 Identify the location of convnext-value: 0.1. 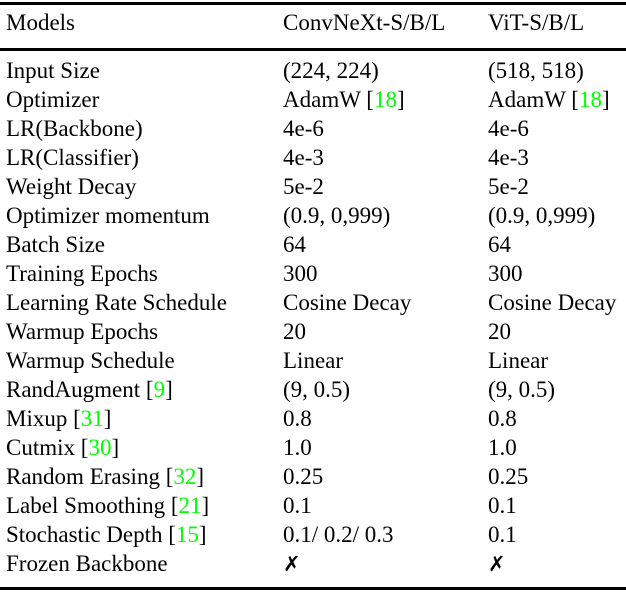
(379, 508).